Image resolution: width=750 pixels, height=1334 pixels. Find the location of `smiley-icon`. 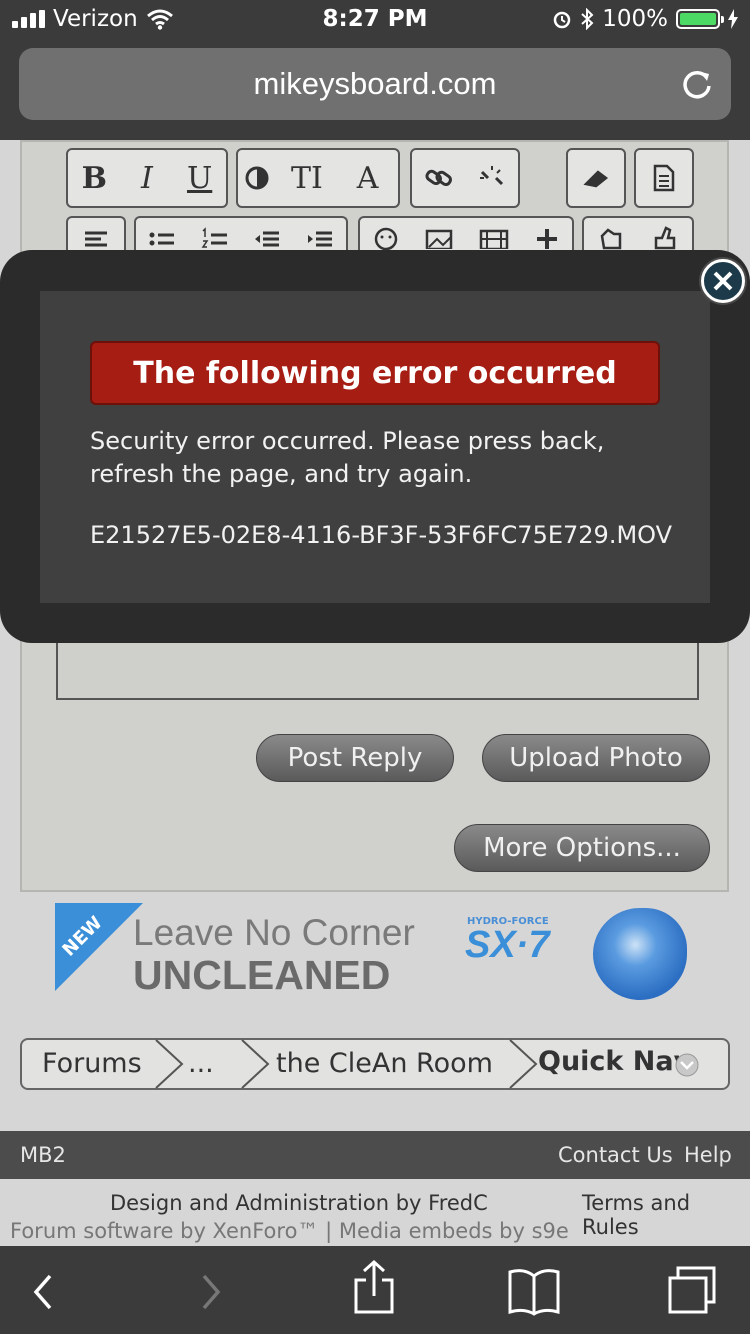

smiley-icon is located at coordinates (386, 237).